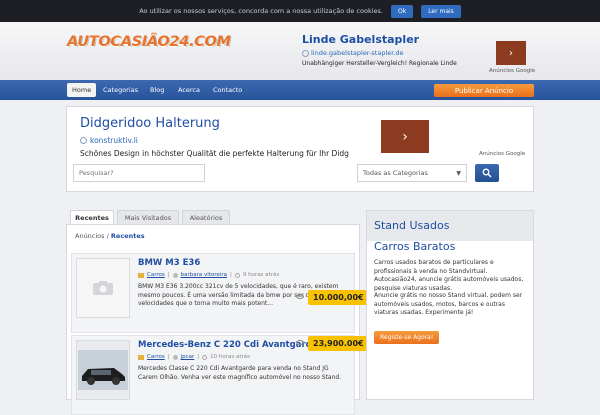 The image size is (600, 415). Describe the element at coordinates (230, 357) in the screenshot. I see `listing-time: 10 horas atrás` at that location.